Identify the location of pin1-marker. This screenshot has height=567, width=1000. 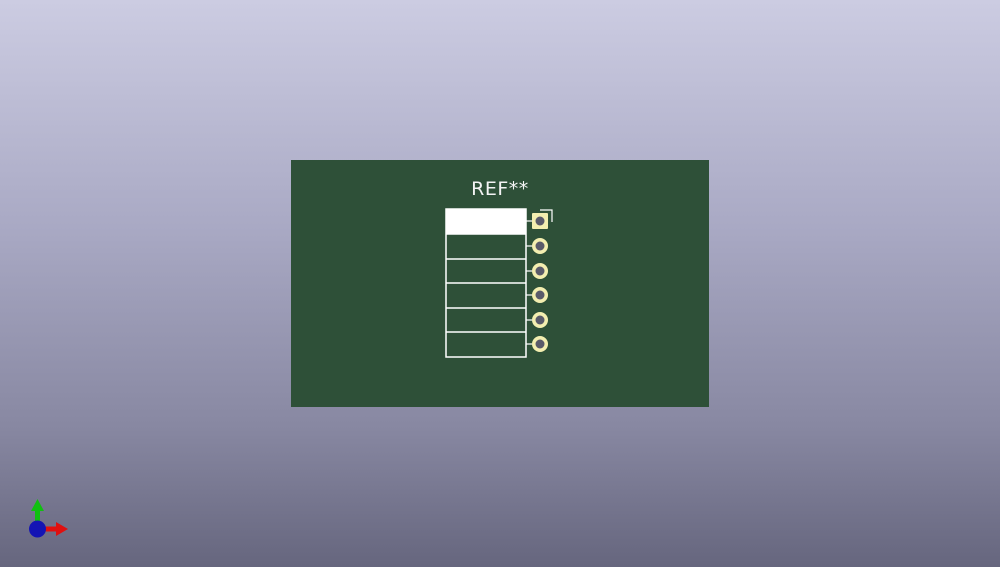
(486, 221).